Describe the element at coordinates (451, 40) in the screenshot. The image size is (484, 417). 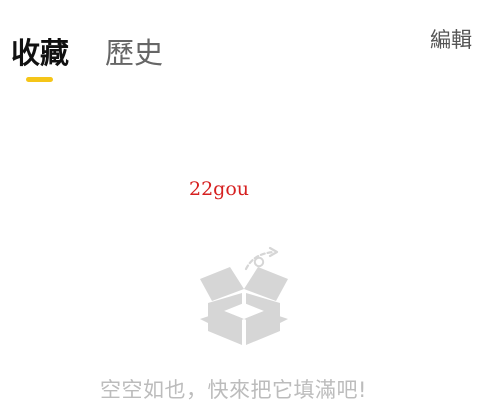
I see `edit-button: 編輯` at that location.